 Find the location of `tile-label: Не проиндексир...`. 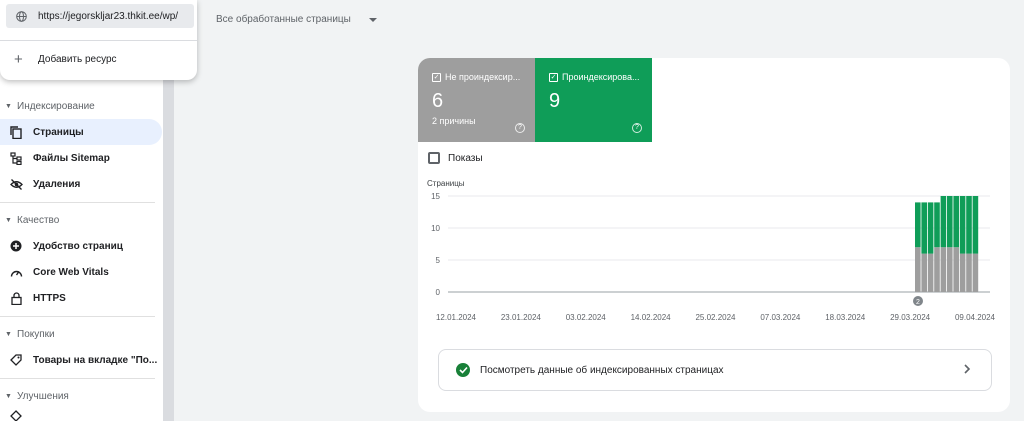

tile-label: Не проиндексир... is located at coordinates (483, 77).